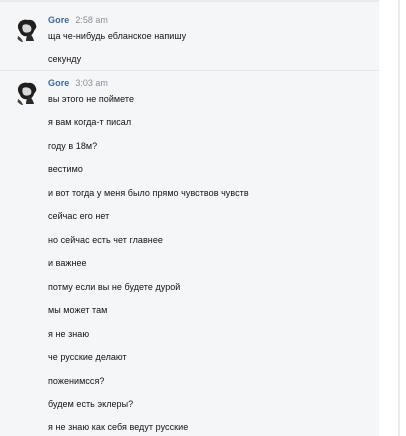  What do you see at coordinates (65, 59) in the screenshot?
I see `message-line: секунду` at bounding box center [65, 59].